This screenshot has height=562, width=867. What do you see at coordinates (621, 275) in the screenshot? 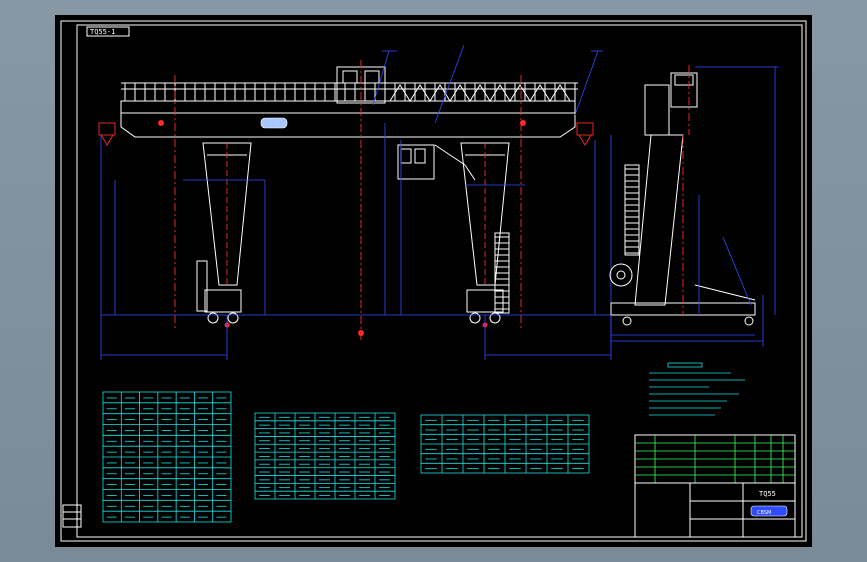
I see `cable-reel` at bounding box center [621, 275].